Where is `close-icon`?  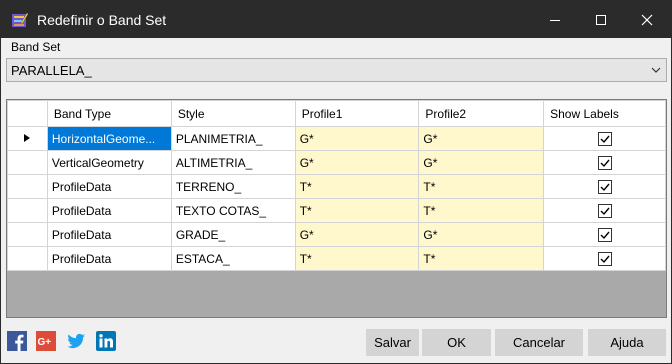
close-icon is located at coordinates (647, 19).